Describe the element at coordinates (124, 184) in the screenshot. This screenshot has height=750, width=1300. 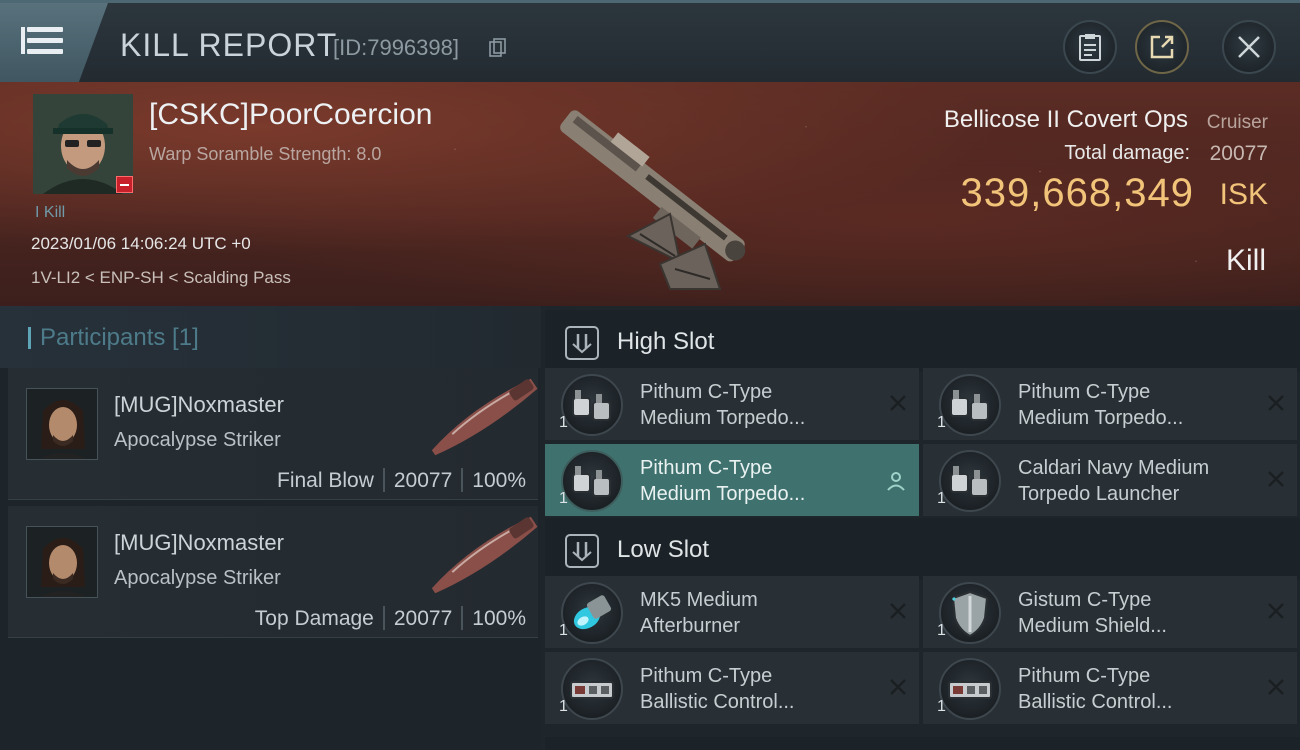
I see `standing-badge` at that location.